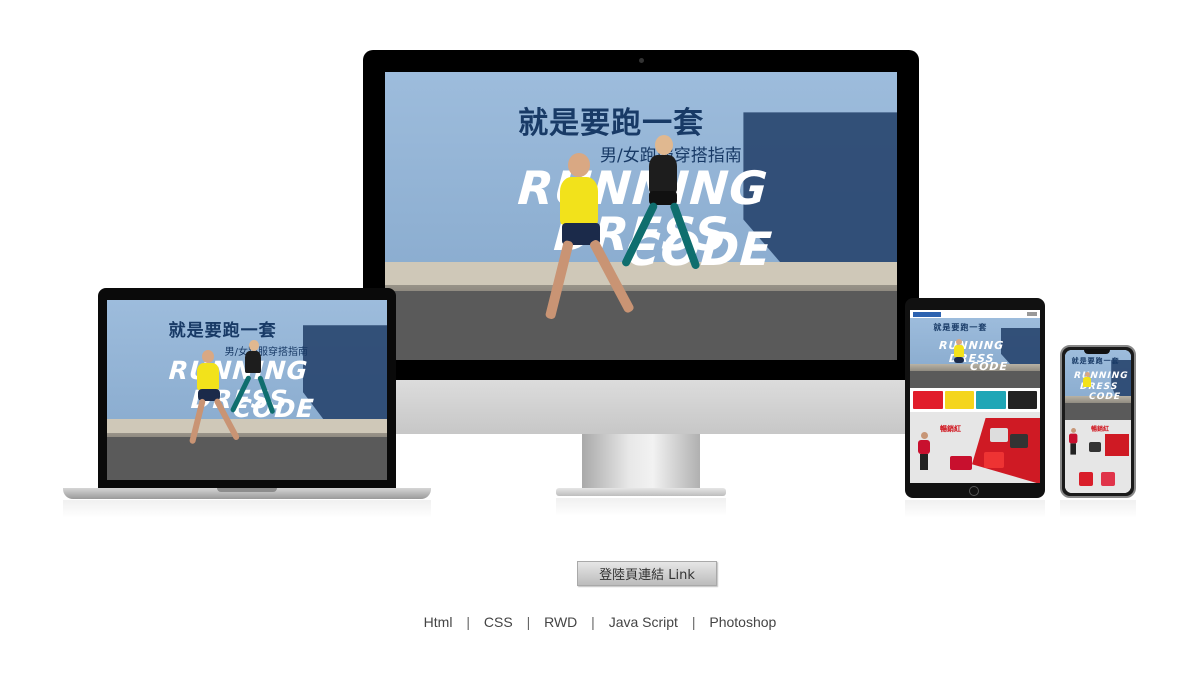 The image size is (1200, 675). What do you see at coordinates (975, 353) in the screenshot?
I see `hero-banner-tablet: 就是要跑一套 RUNNING DRESS CODE` at bounding box center [975, 353].